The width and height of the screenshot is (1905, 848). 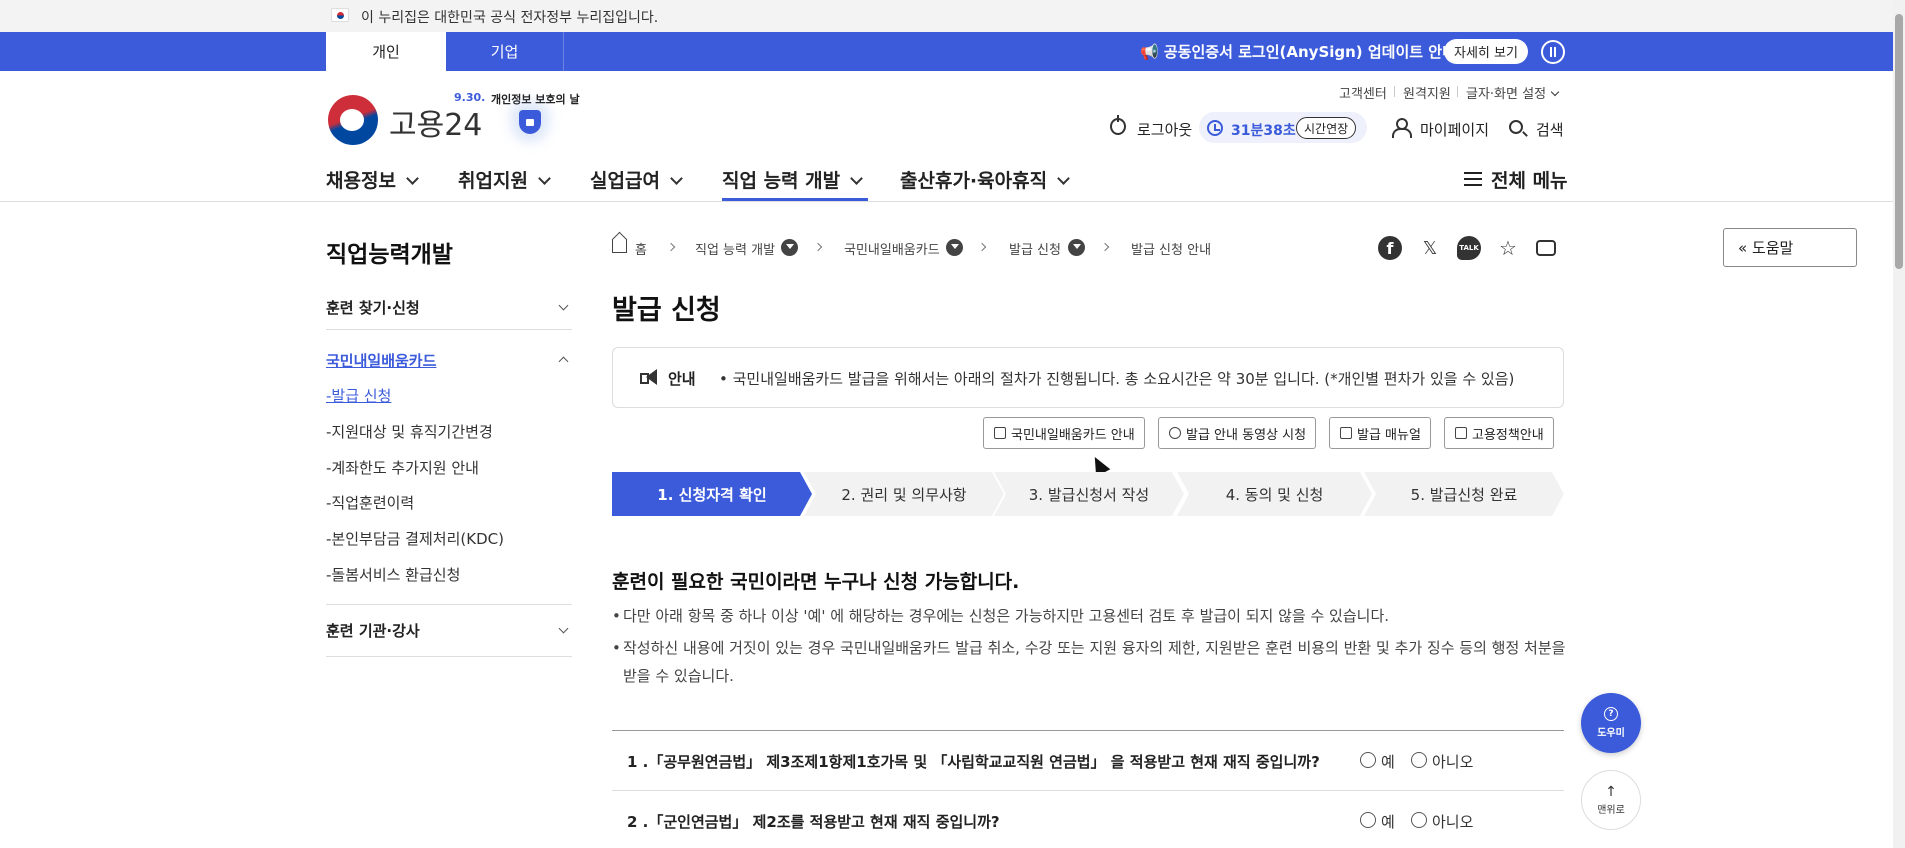 What do you see at coordinates (1790, 247) in the screenshot?
I see `help-button: « 도움말` at bounding box center [1790, 247].